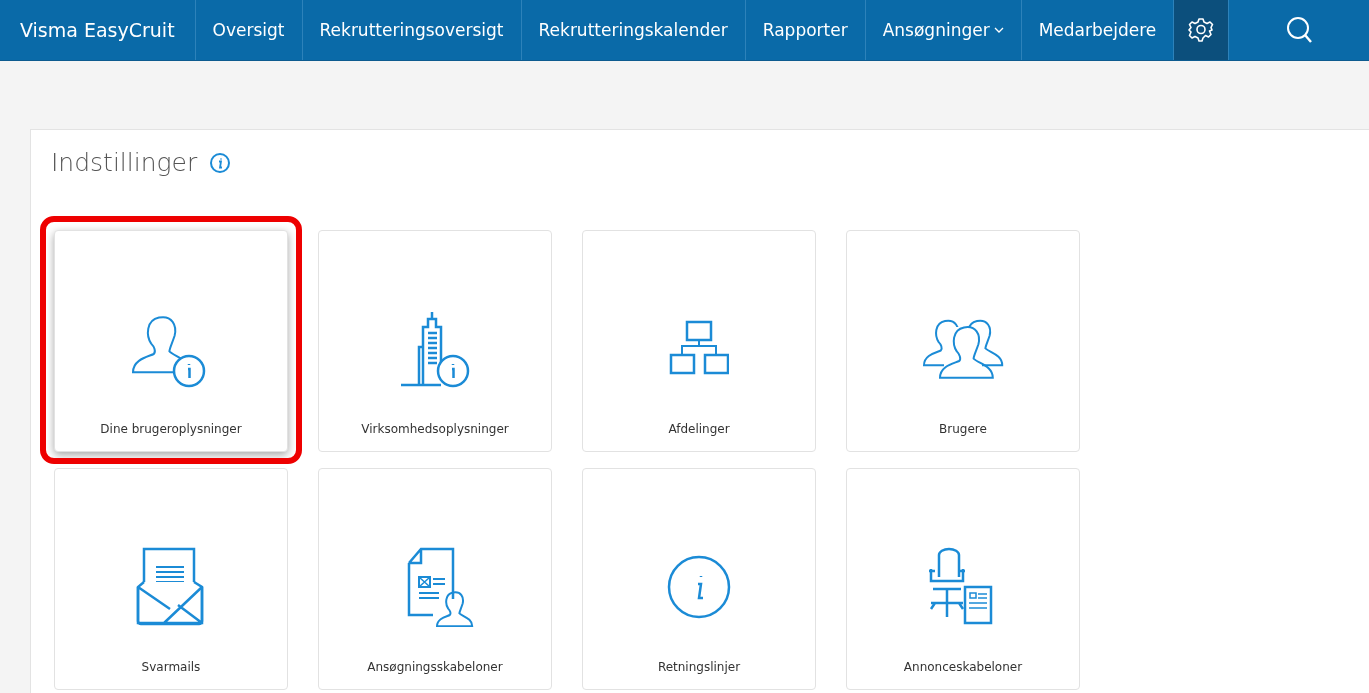 The image size is (1369, 693). What do you see at coordinates (943, 30) in the screenshot?
I see `nav-item: Ansøgninger` at bounding box center [943, 30].